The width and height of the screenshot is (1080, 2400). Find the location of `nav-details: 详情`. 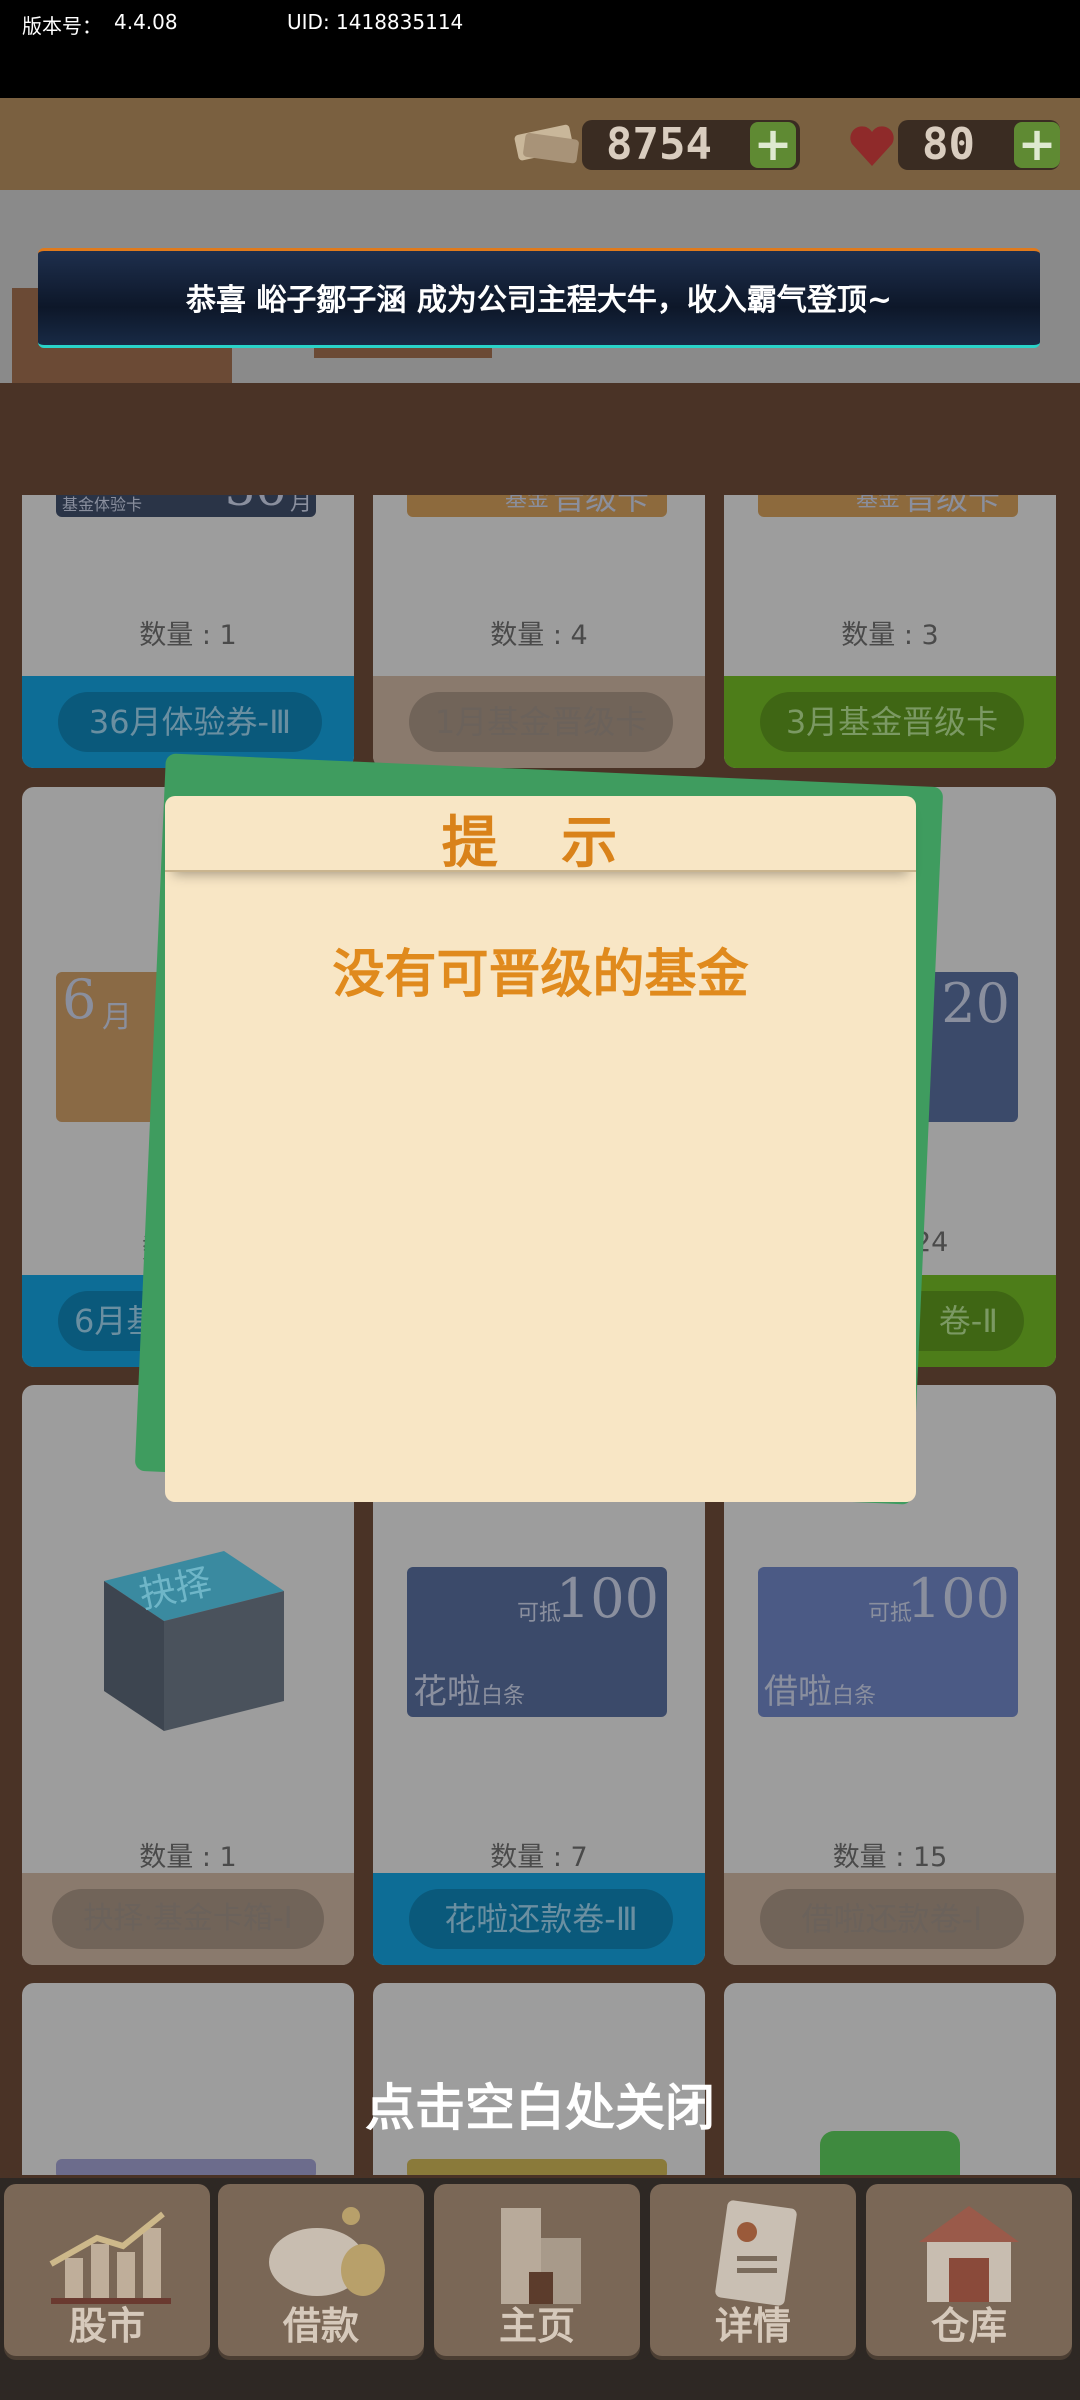

nav-details: 详情 is located at coordinates (753, 2270).